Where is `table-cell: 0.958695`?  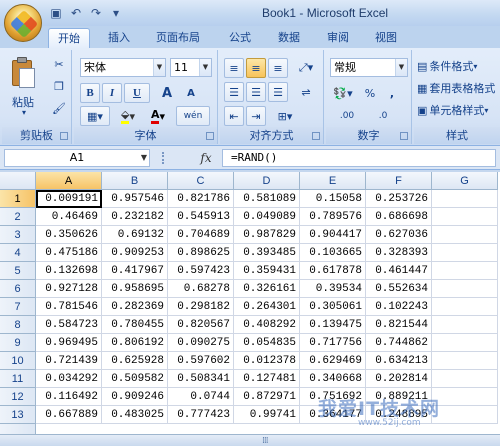 table-cell: 0.958695 is located at coordinates (135, 289).